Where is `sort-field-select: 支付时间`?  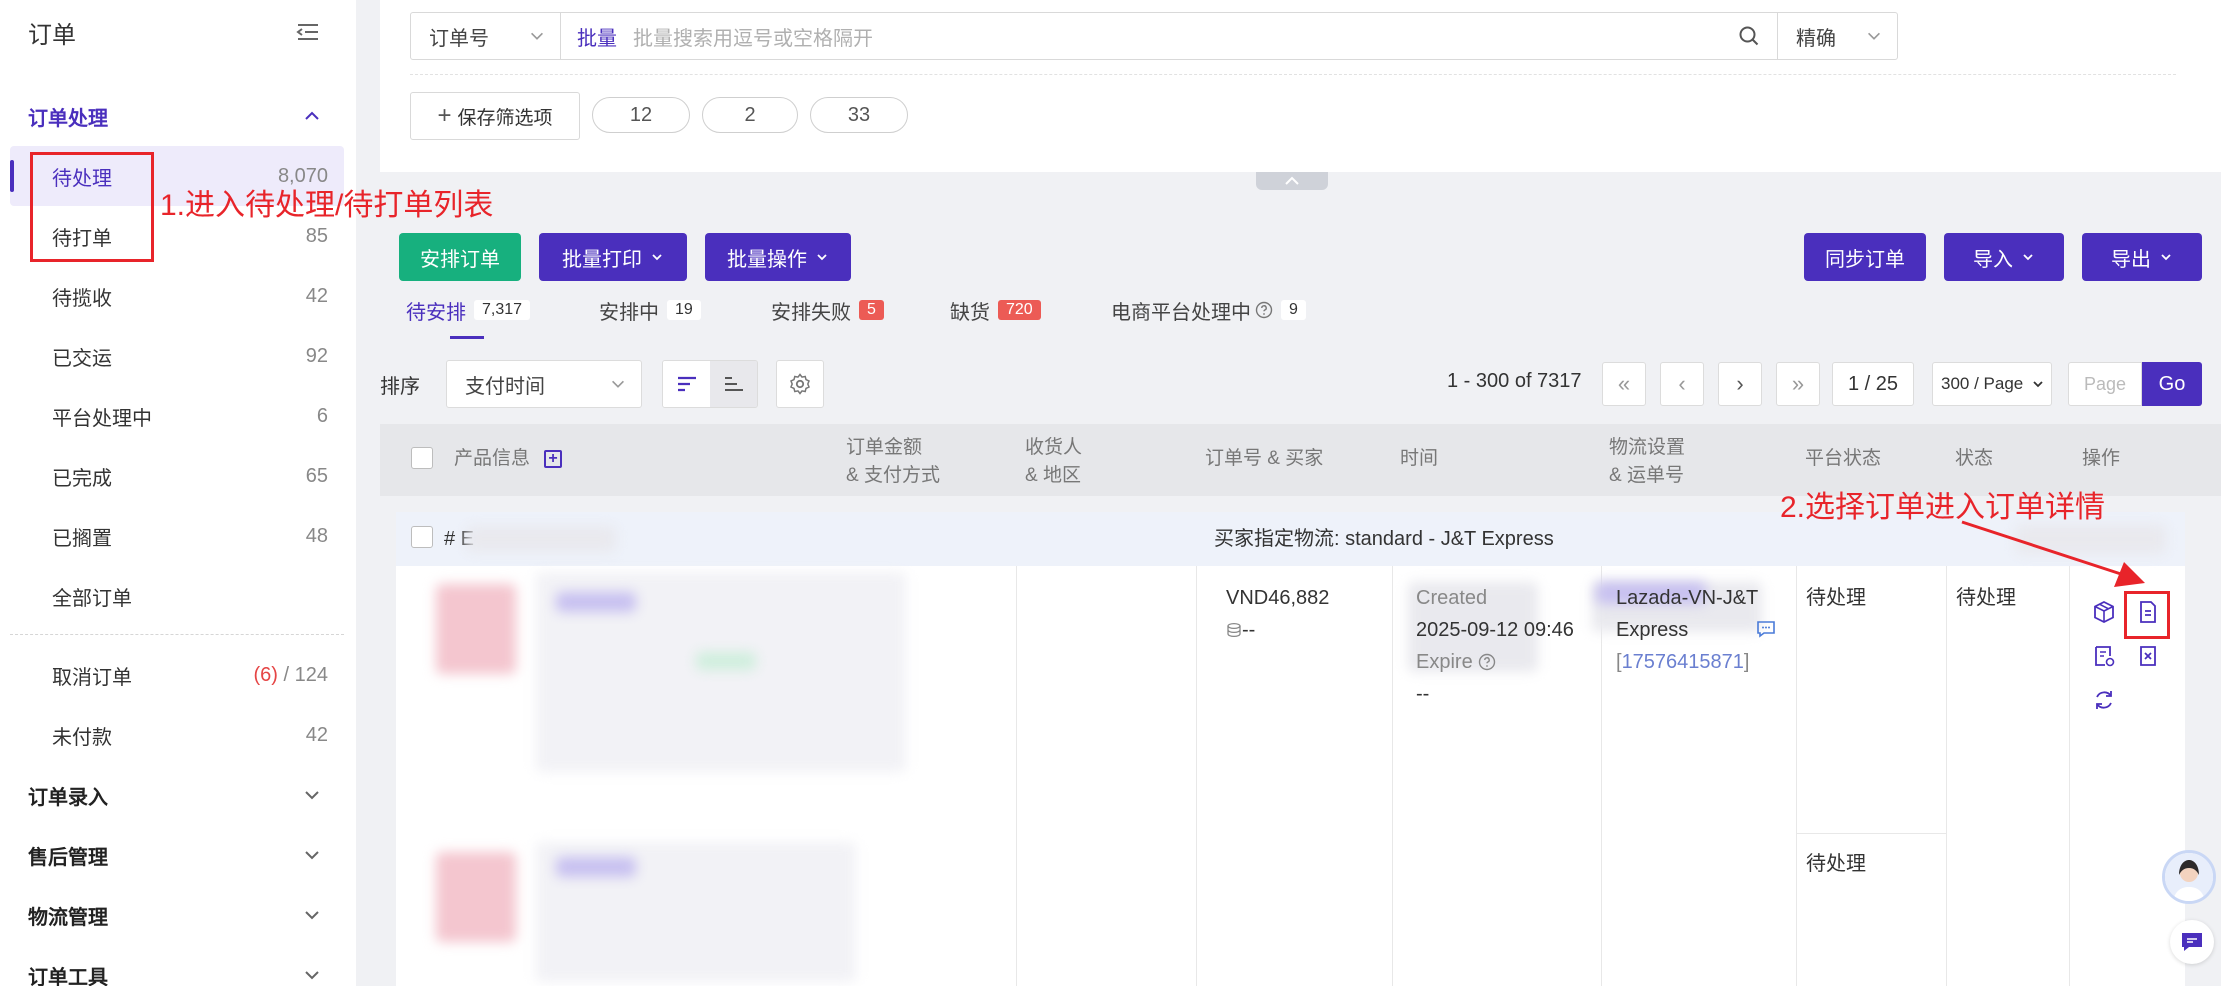
sort-field-select: 支付时间 is located at coordinates (544, 384).